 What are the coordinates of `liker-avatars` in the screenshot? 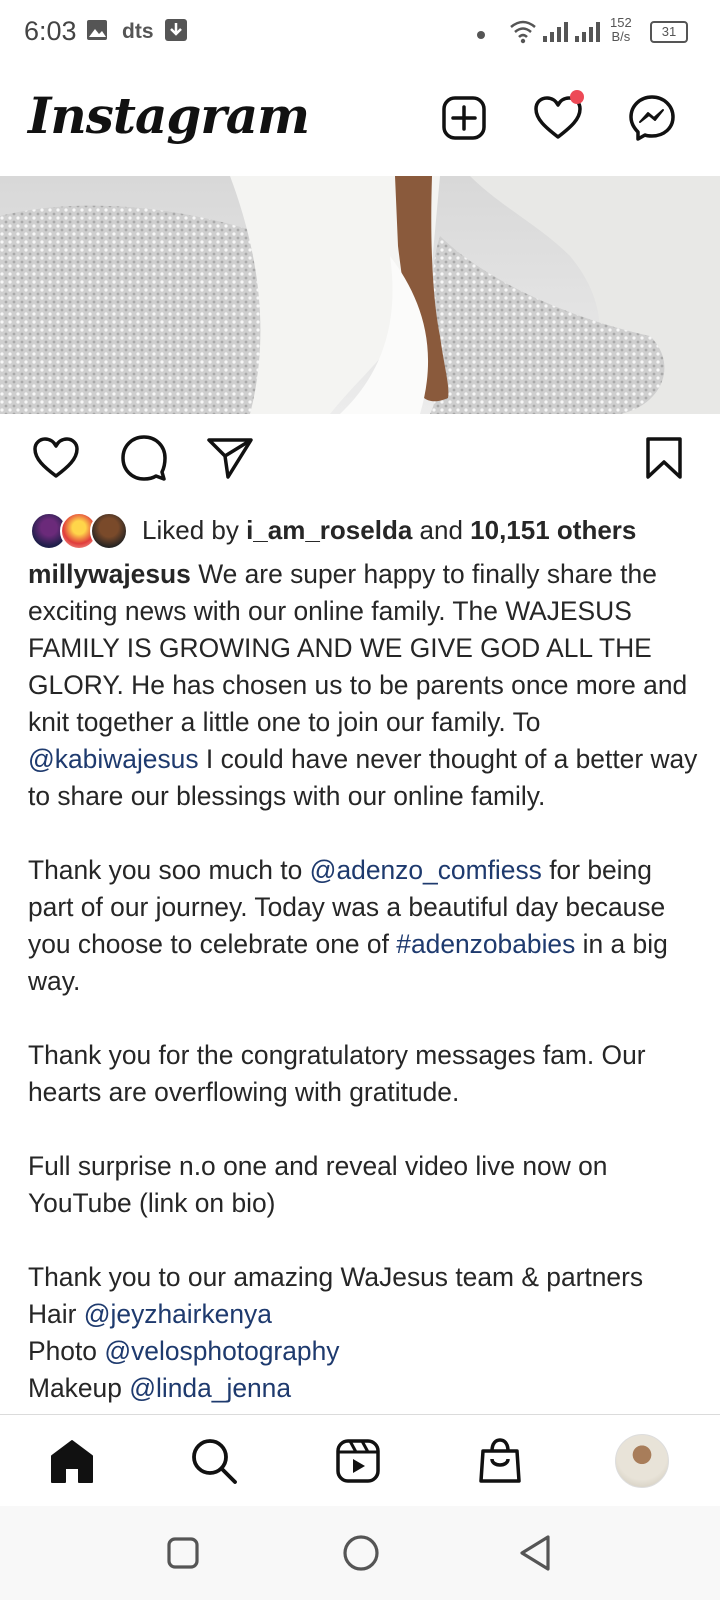 It's located at (80, 530).